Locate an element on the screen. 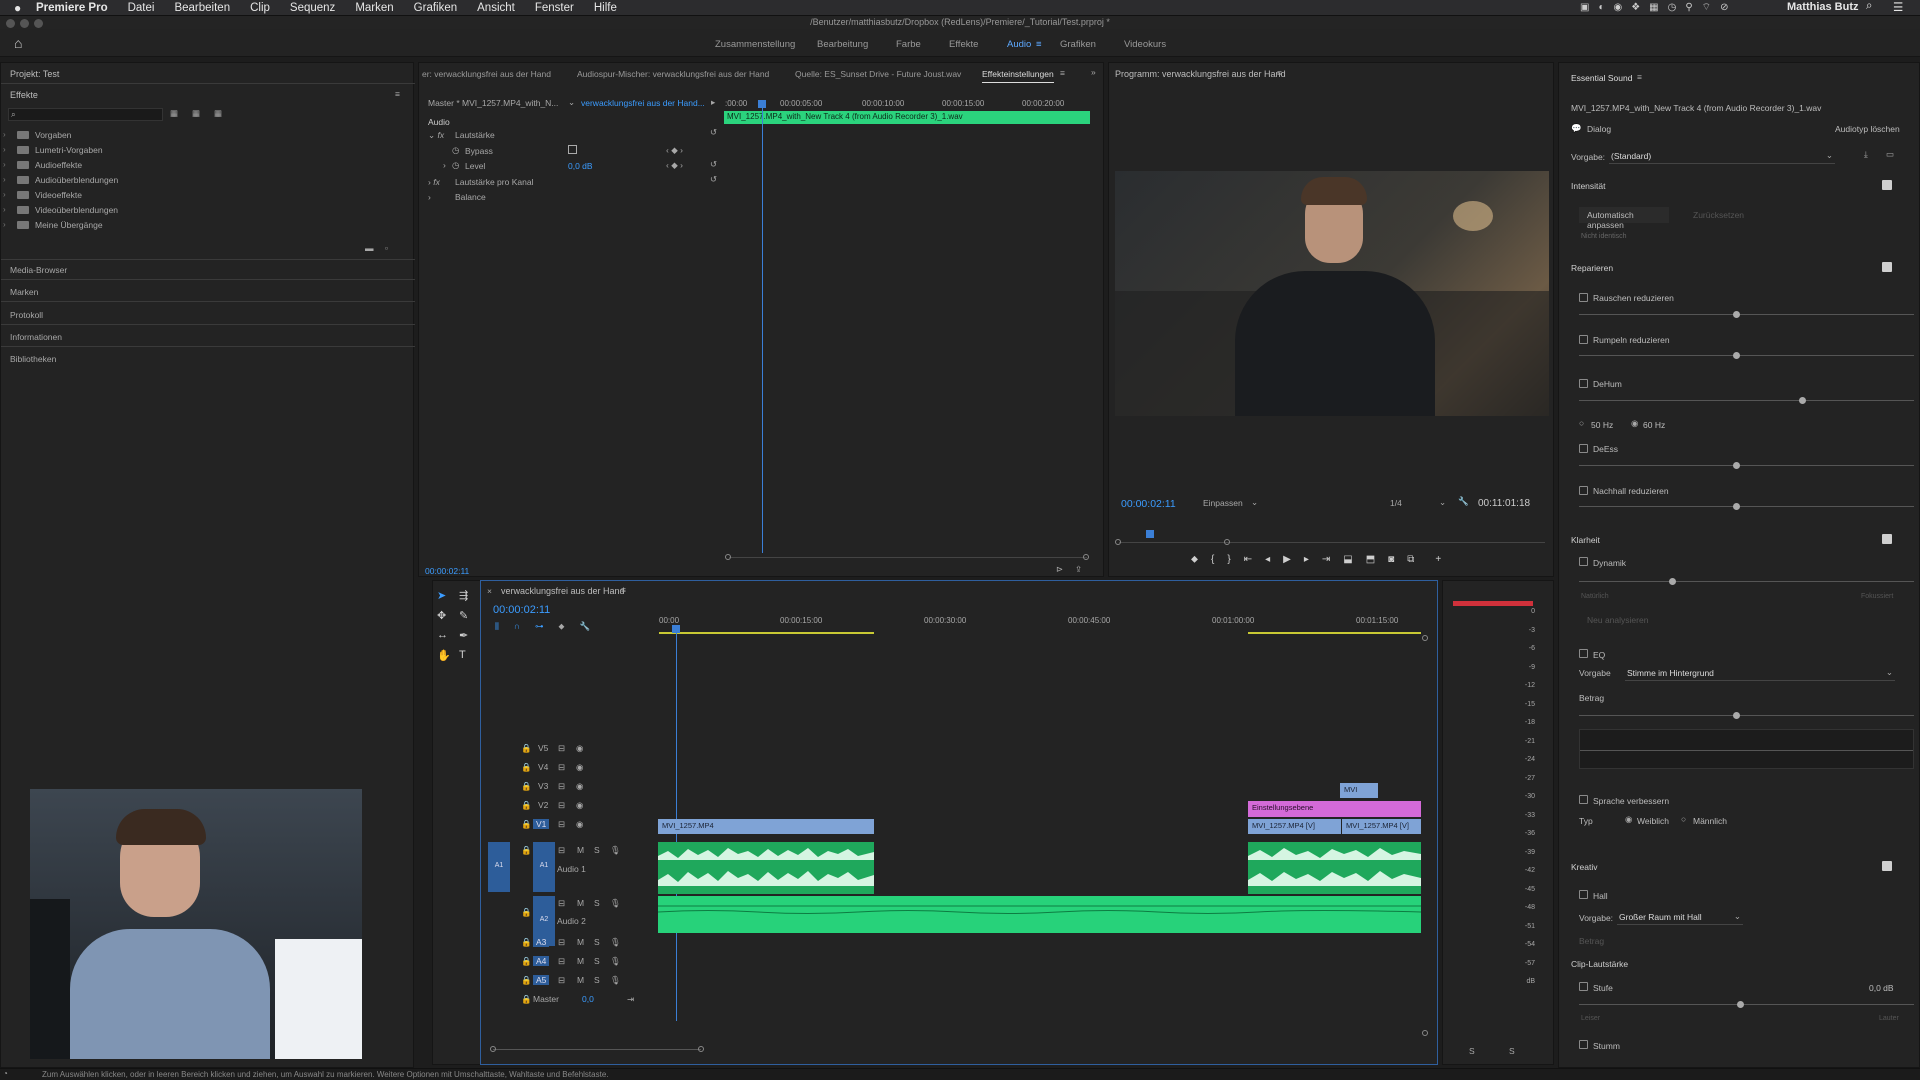  effects-search-input: ⌕ is located at coordinates (85, 114).